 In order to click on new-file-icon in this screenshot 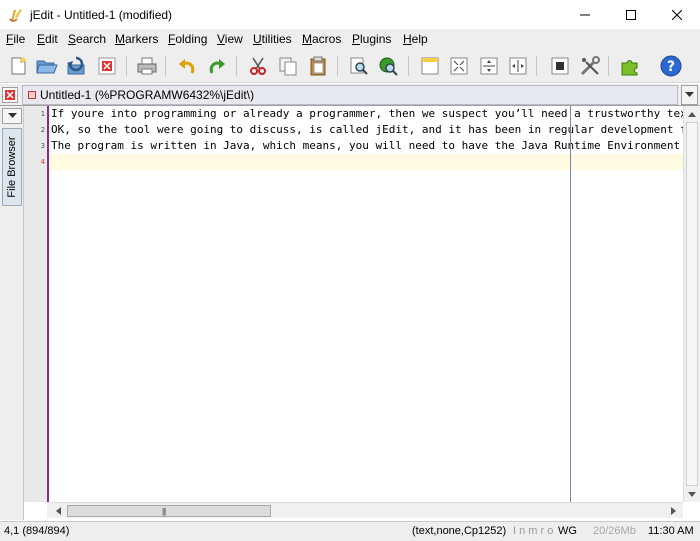, I will do `click(18, 66)`.